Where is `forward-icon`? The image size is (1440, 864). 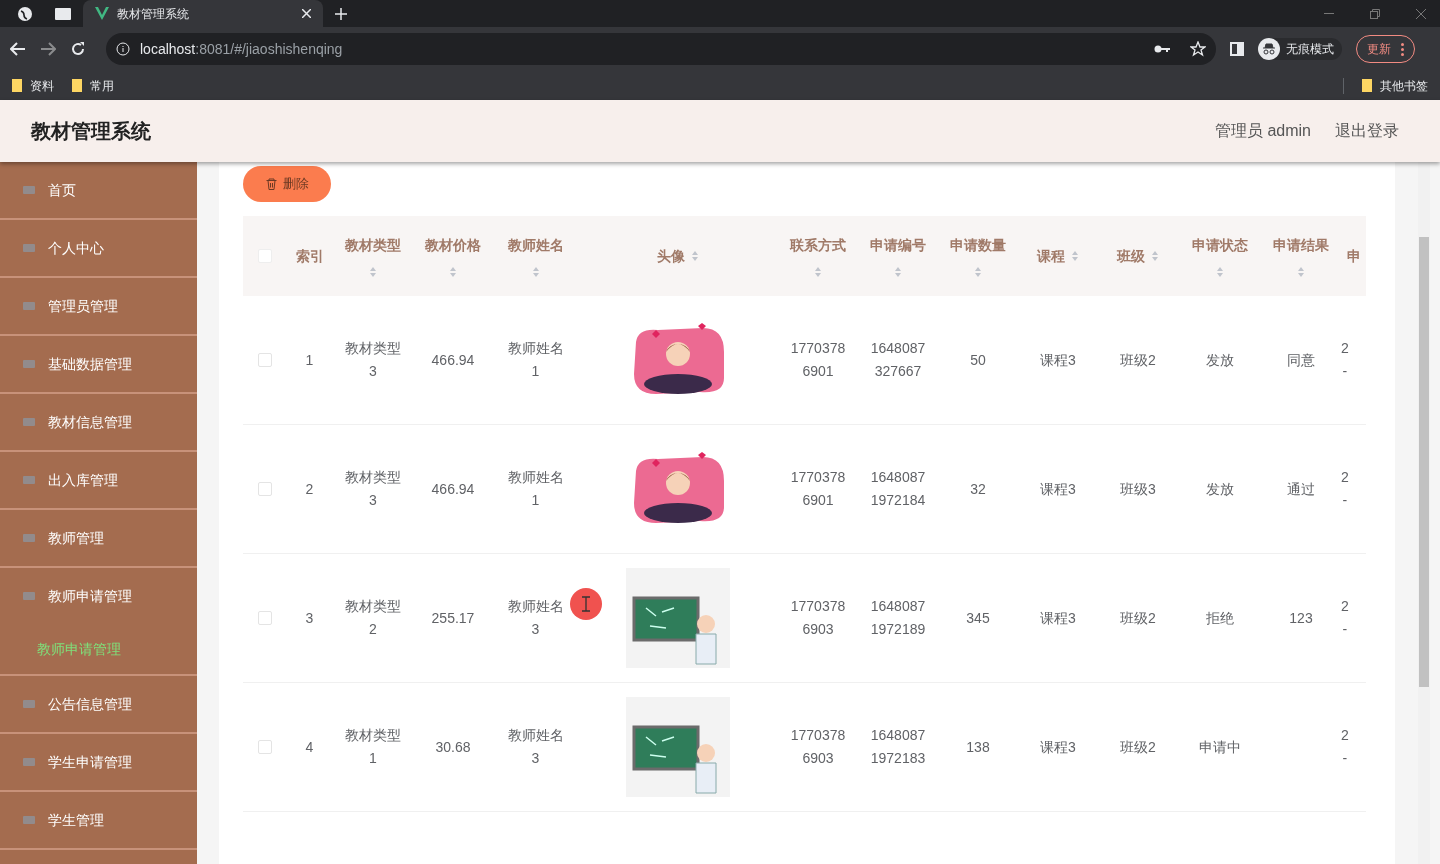 forward-icon is located at coordinates (48, 49).